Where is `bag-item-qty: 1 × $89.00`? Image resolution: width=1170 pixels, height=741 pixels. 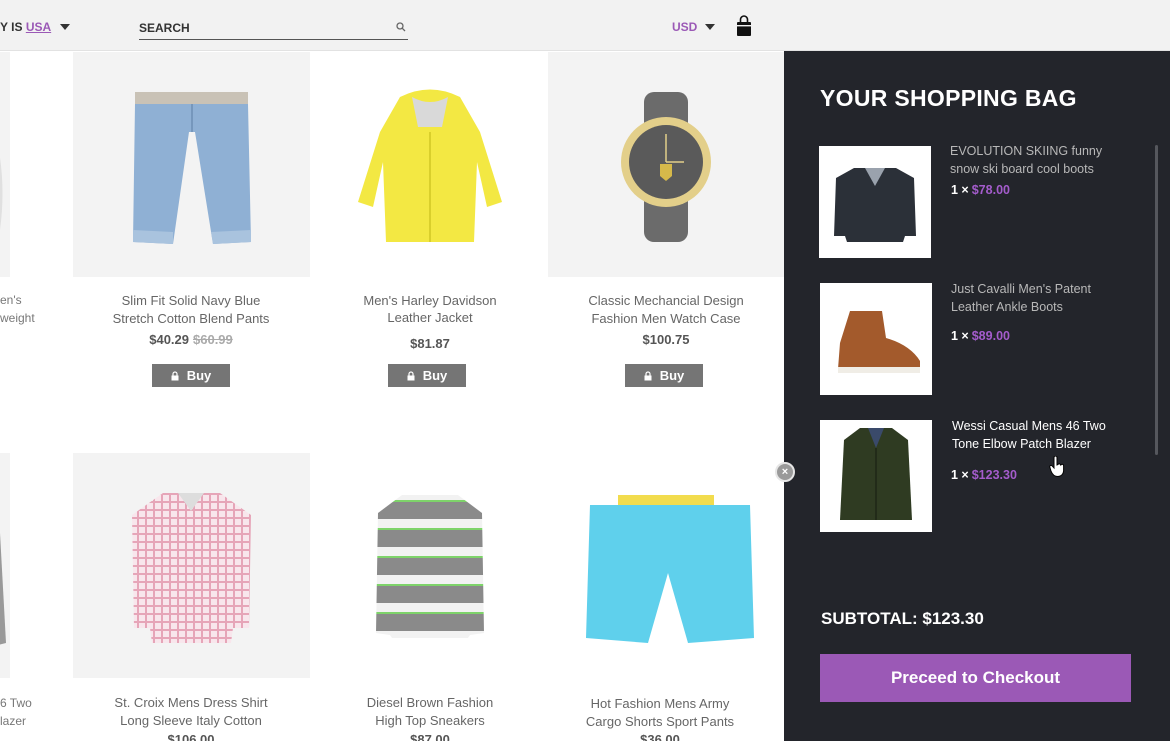 bag-item-qty: 1 × $89.00 is located at coordinates (980, 336).